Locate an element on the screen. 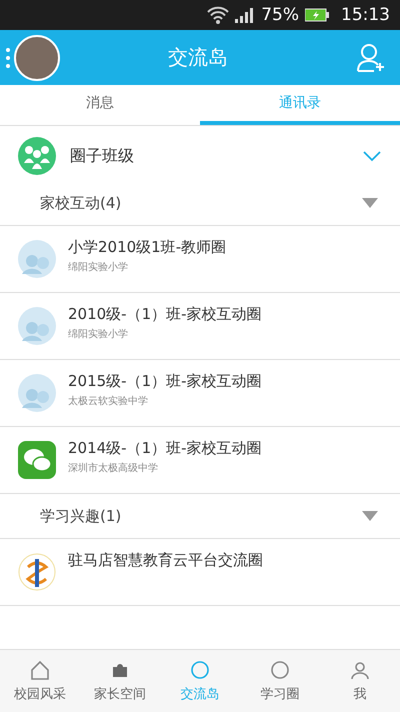 The image size is (400, 712). nav-tab: 校园风采 is located at coordinates (40, 681).